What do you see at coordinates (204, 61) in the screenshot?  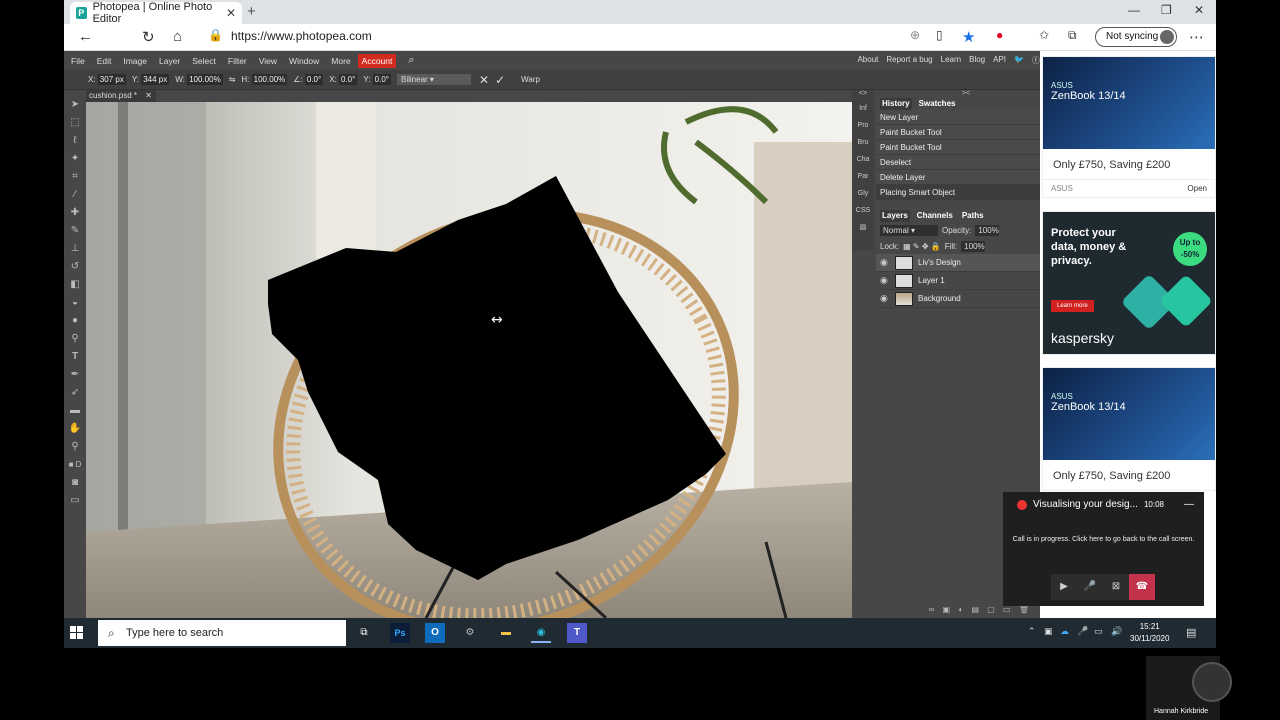 I see `menu-select: Select` at bounding box center [204, 61].